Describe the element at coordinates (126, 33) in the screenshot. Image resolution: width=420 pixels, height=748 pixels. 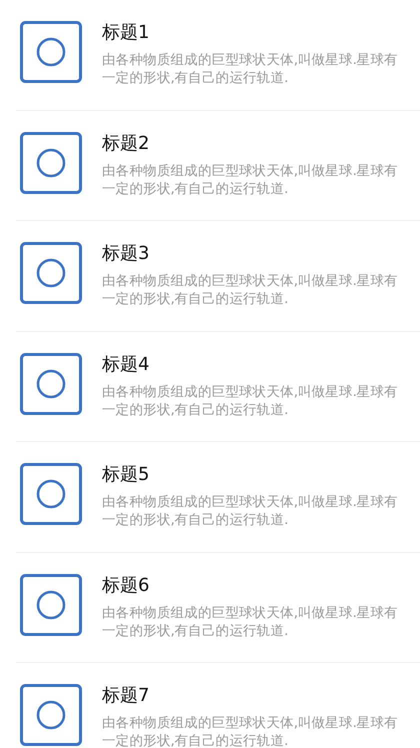
I see `item-title: 标题1` at that location.